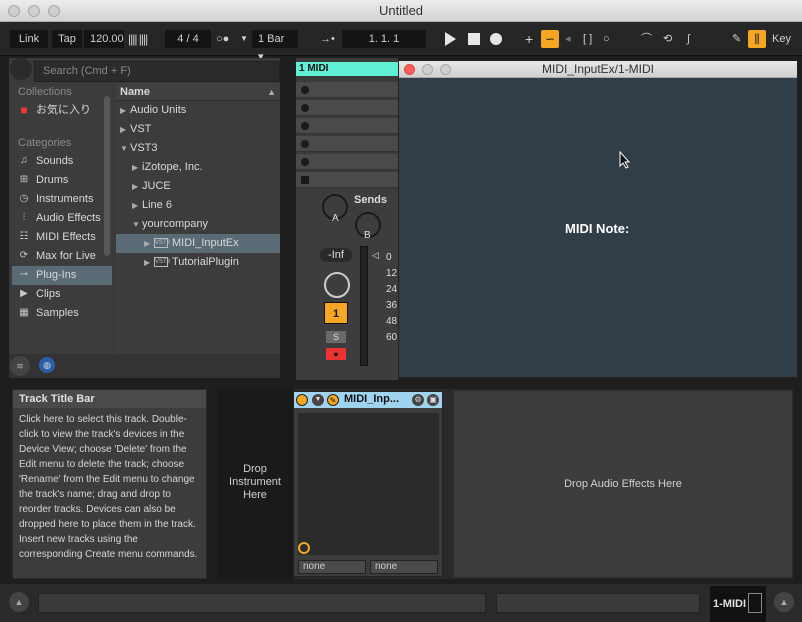 The height and width of the screenshot is (622, 802). I want to click on sidebar-scrollbar, so click(107, 176).